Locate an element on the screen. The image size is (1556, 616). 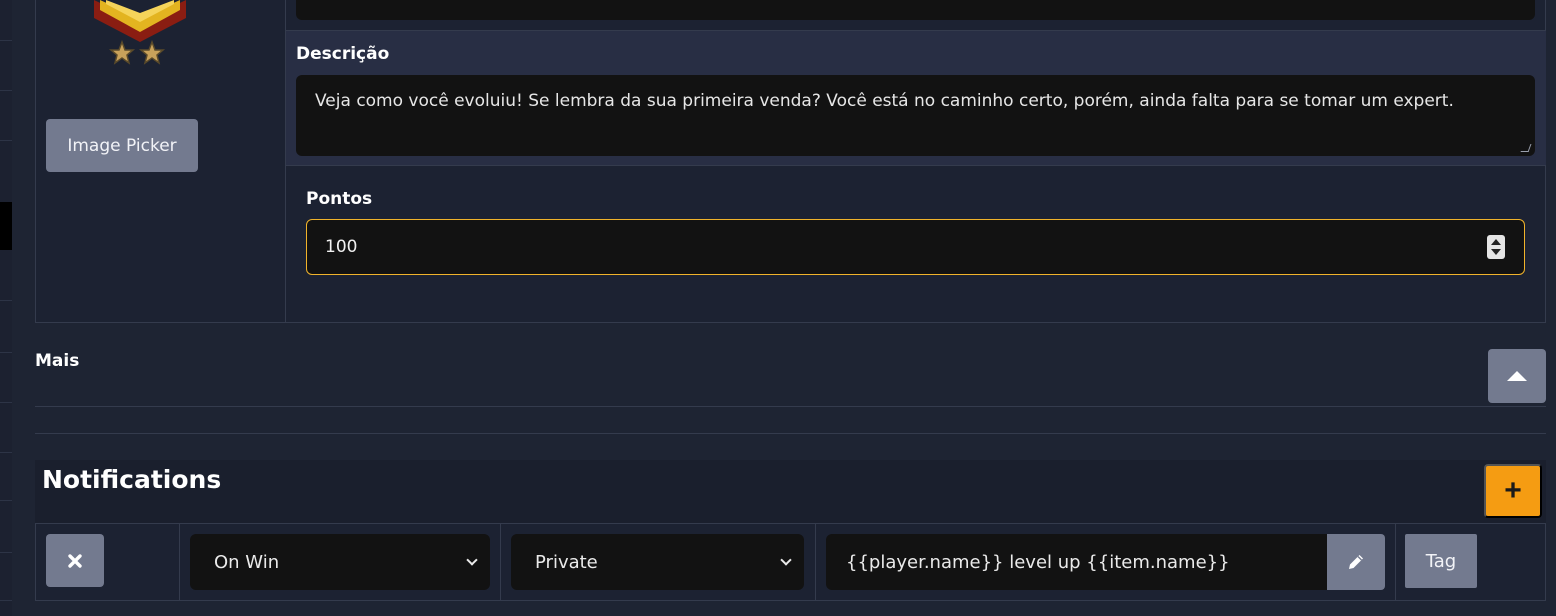
points-label: Pontos is located at coordinates (339, 199).